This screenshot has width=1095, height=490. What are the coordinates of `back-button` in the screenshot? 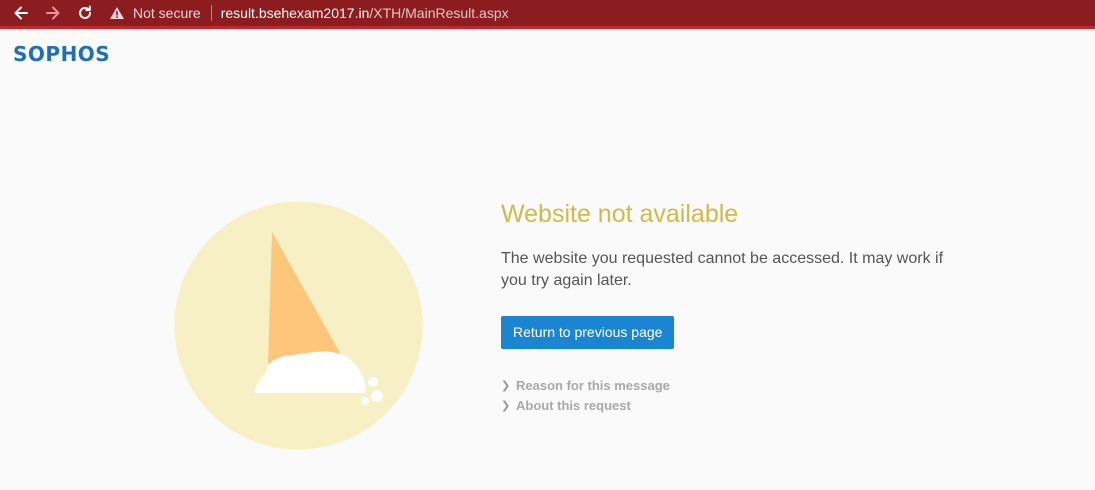 It's located at (21, 13).